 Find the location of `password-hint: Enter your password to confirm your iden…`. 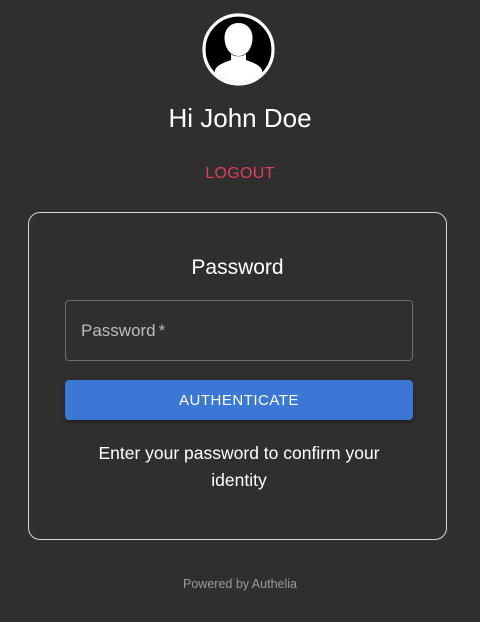

password-hint: Enter your password to confirm your iden… is located at coordinates (239, 466).